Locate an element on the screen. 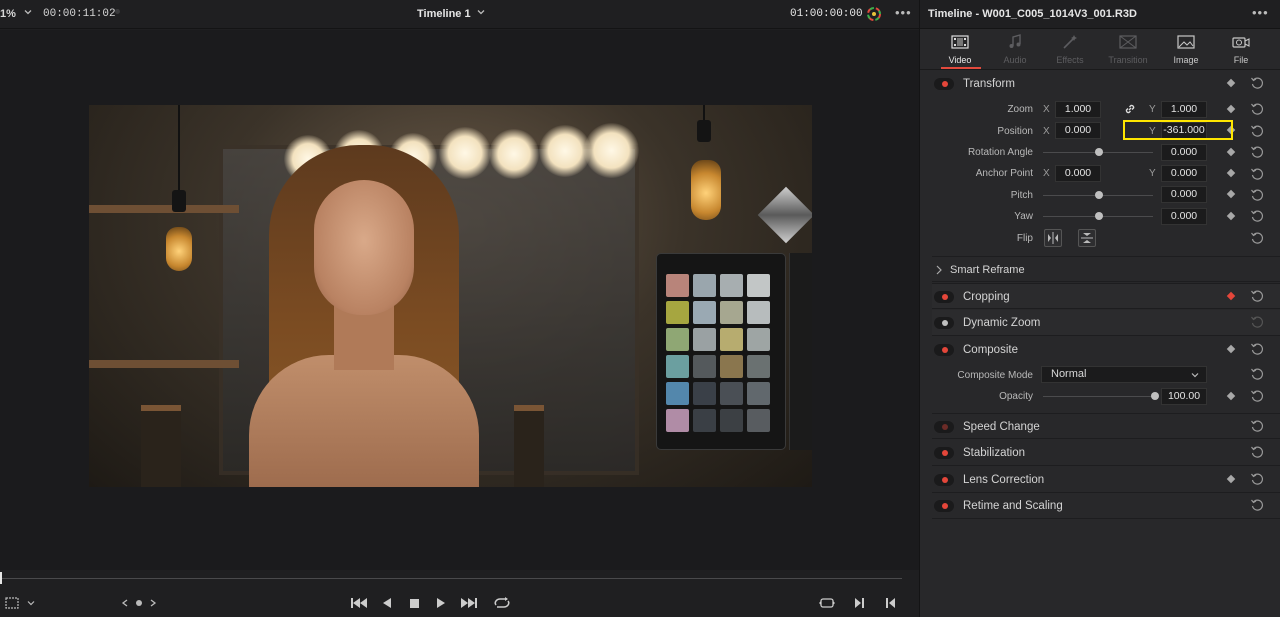  scrubber-track is located at coordinates (451, 578).